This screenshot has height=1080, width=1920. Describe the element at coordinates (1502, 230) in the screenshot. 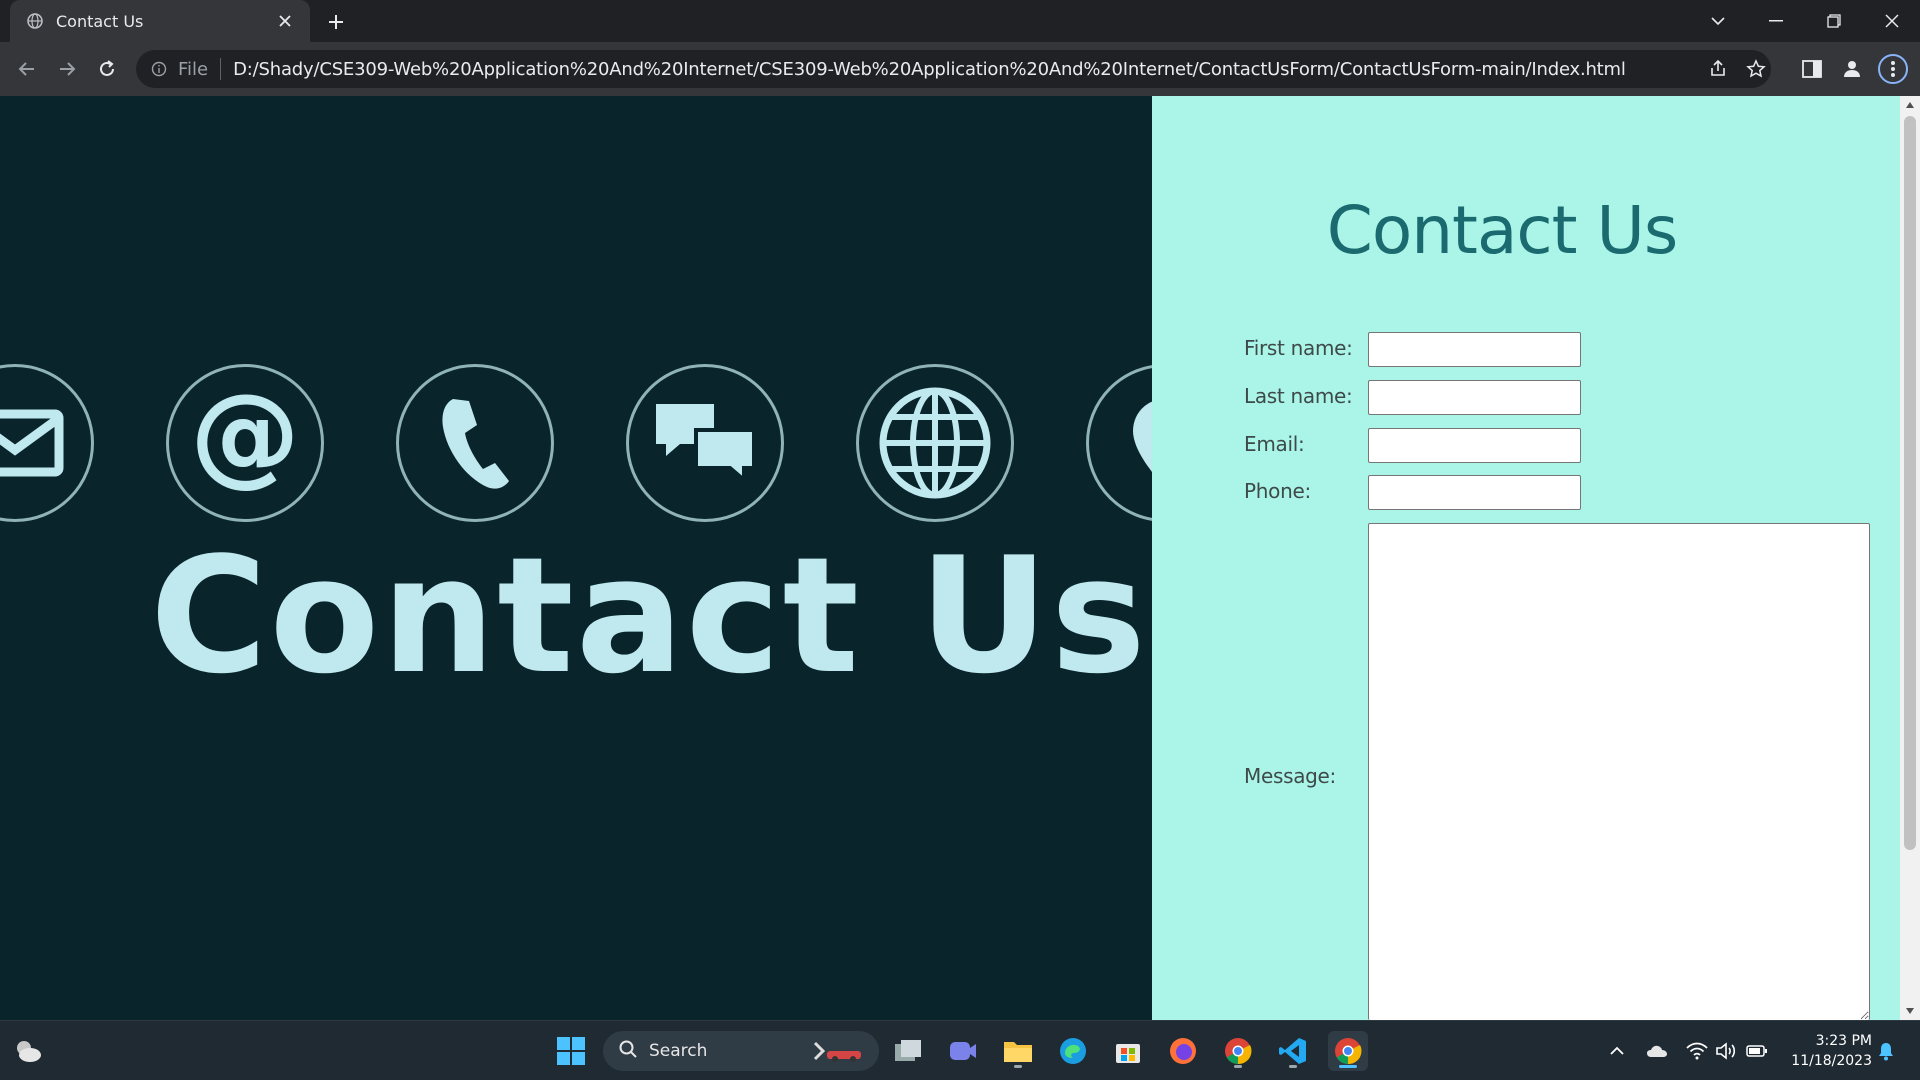

I see `form-title: Contact Us` at that location.